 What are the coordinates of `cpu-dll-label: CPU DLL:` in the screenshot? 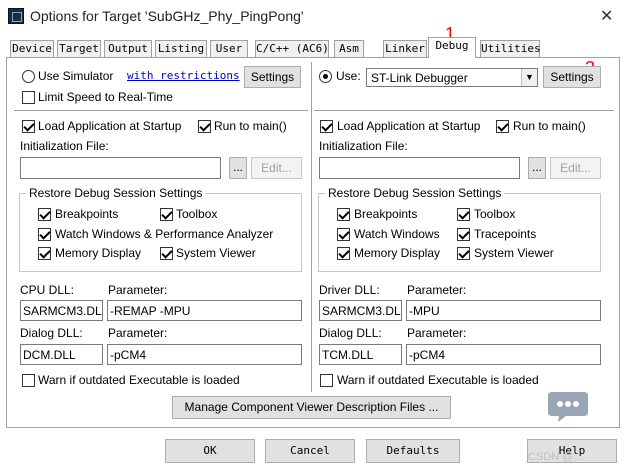 It's located at (47, 290).